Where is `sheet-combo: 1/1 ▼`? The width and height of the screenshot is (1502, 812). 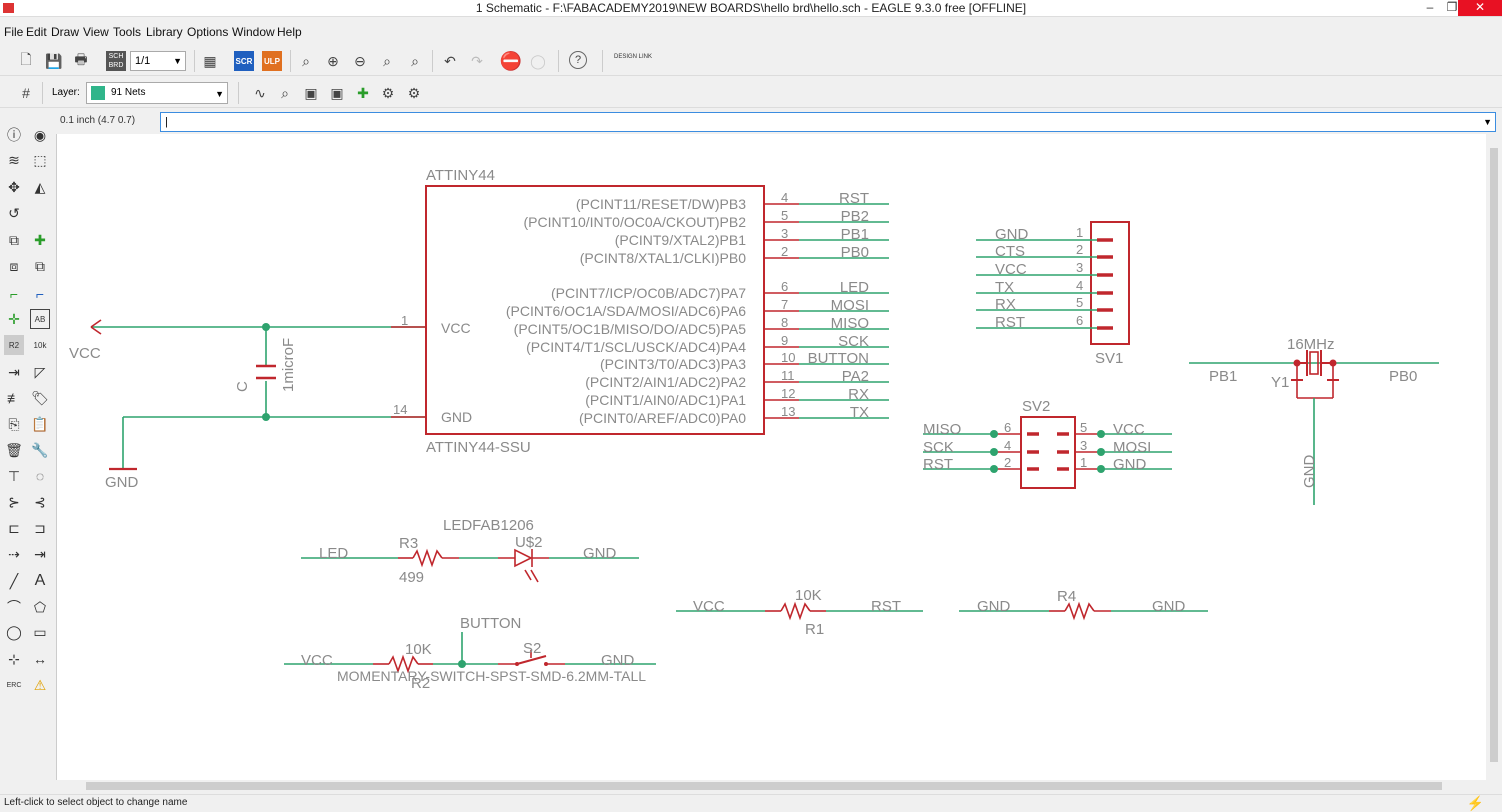 sheet-combo: 1/1 ▼ is located at coordinates (158, 61).